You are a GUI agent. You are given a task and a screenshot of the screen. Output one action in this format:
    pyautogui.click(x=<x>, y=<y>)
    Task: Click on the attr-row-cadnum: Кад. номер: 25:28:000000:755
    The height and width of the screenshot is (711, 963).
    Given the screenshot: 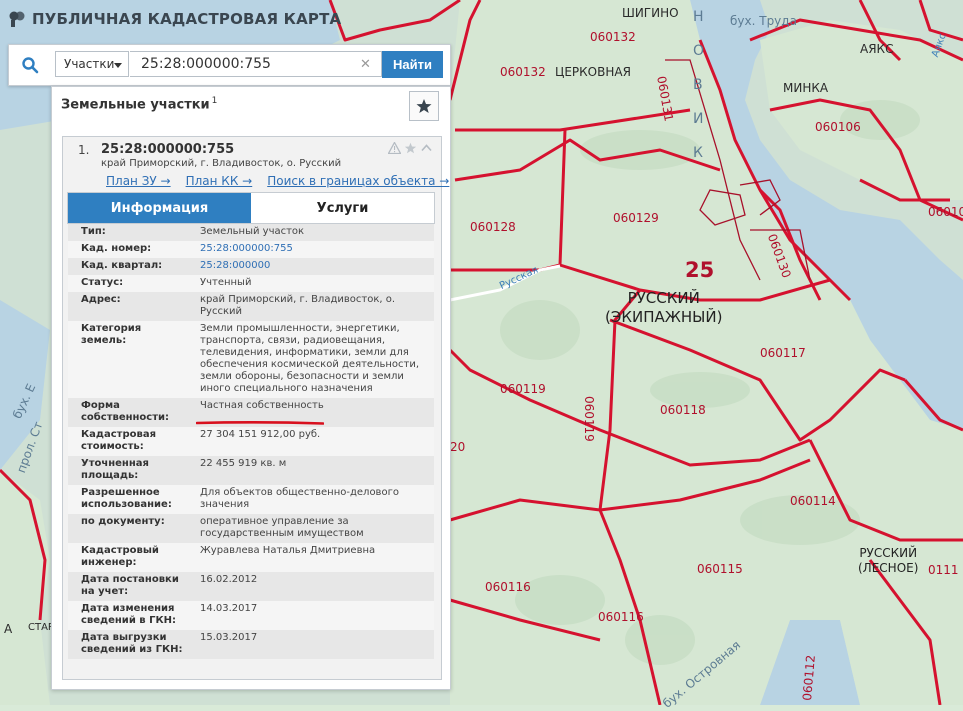 What is the action you would take?
    pyautogui.click(x=251, y=249)
    